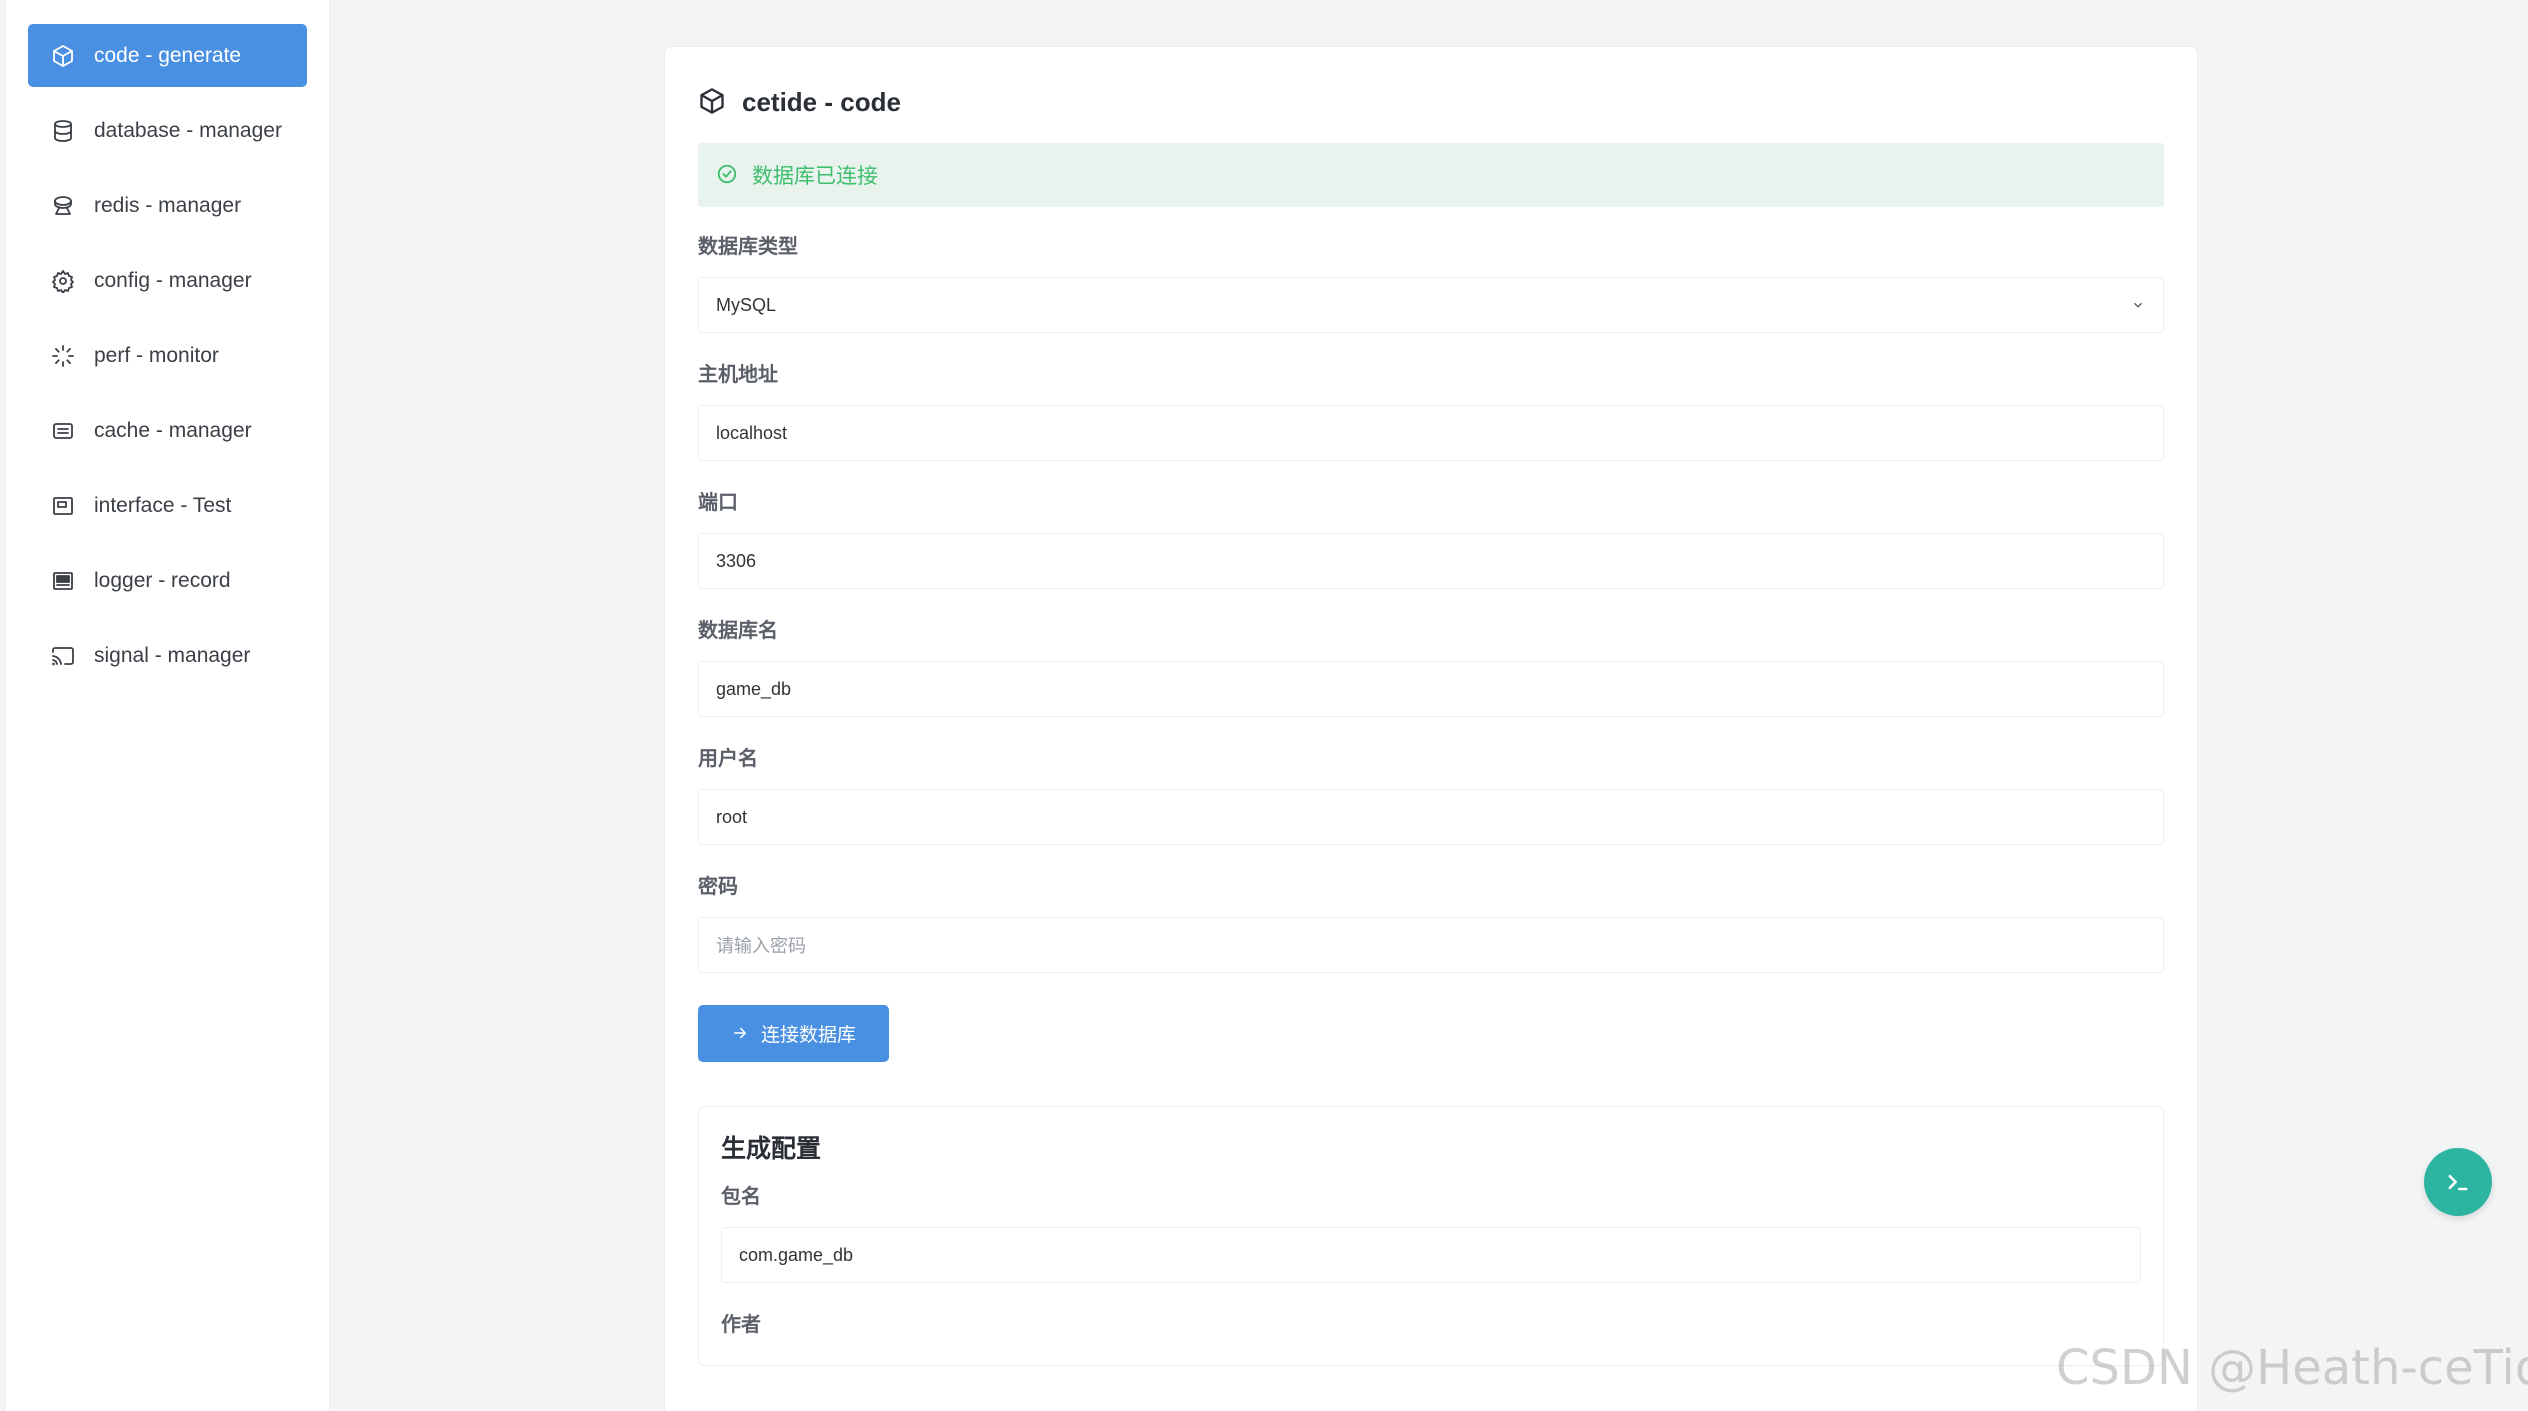  I want to click on sidebar-item-label: interface - Test, so click(163, 505).